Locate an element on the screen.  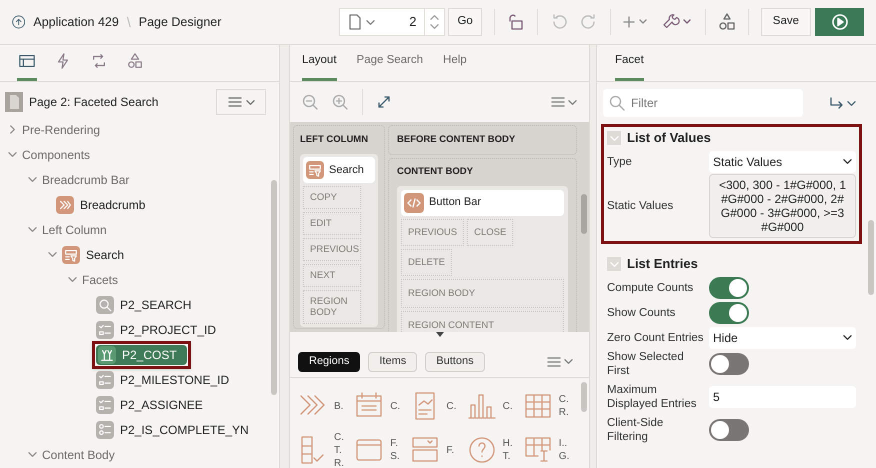
property-label: Type is located at coordinates (620, 161).